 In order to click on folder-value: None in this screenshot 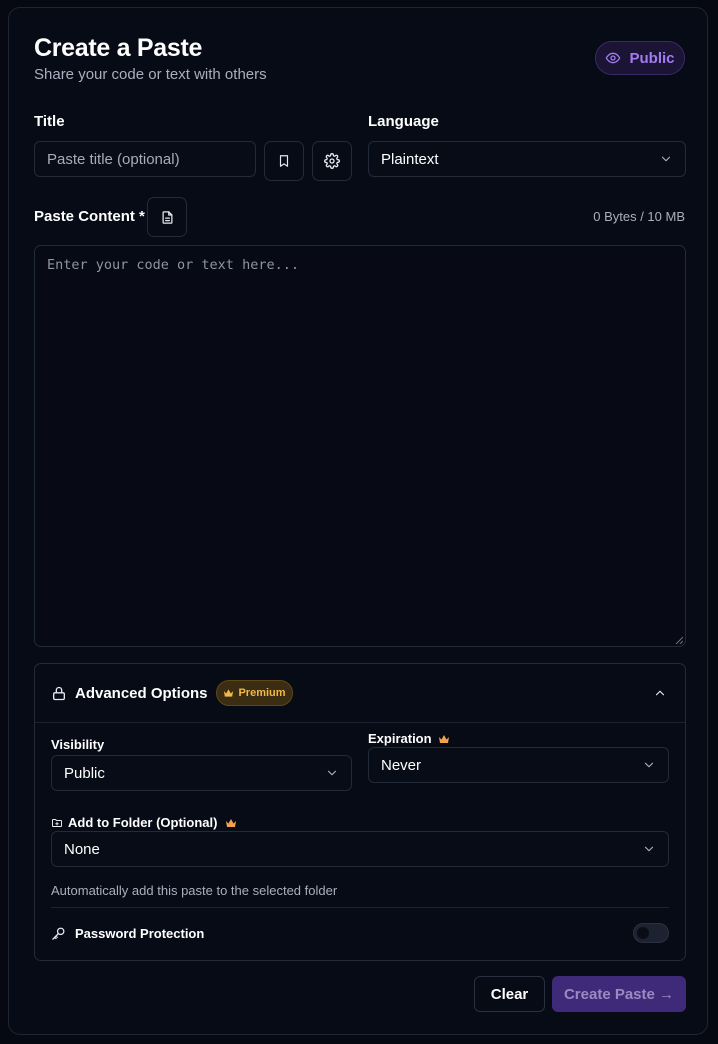, I will do `click(82, 849)`.